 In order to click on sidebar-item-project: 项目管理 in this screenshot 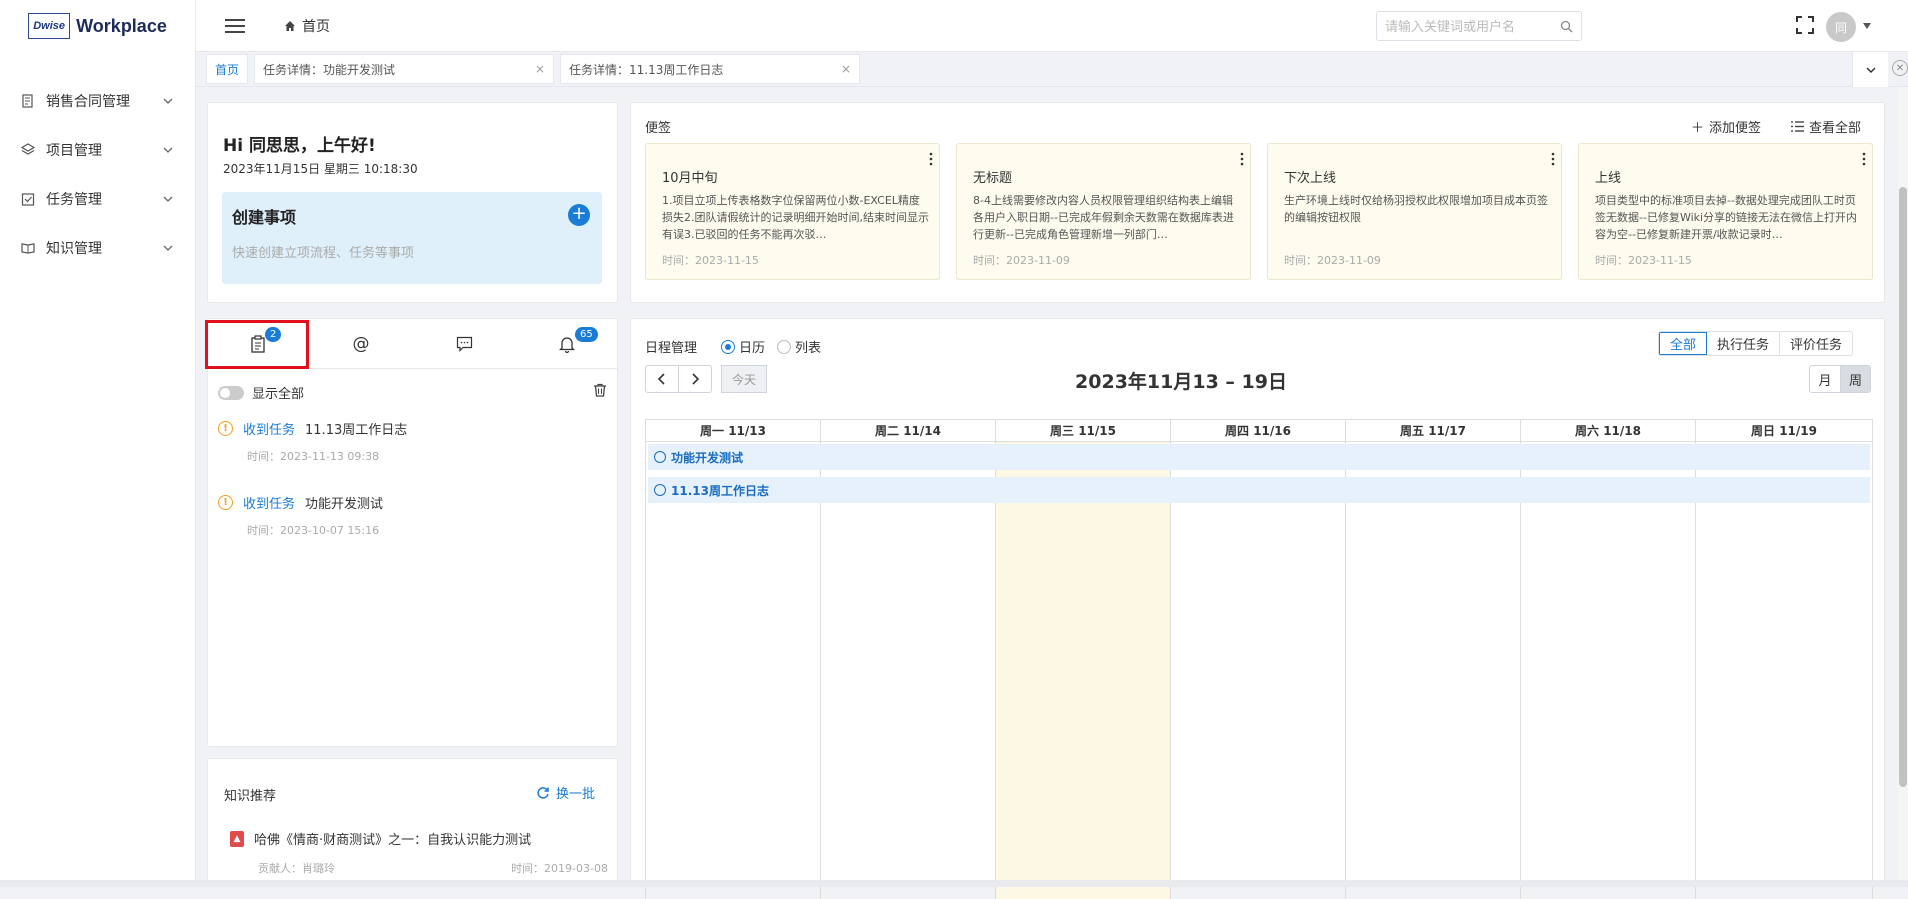, I will do `click(97, 149)`.